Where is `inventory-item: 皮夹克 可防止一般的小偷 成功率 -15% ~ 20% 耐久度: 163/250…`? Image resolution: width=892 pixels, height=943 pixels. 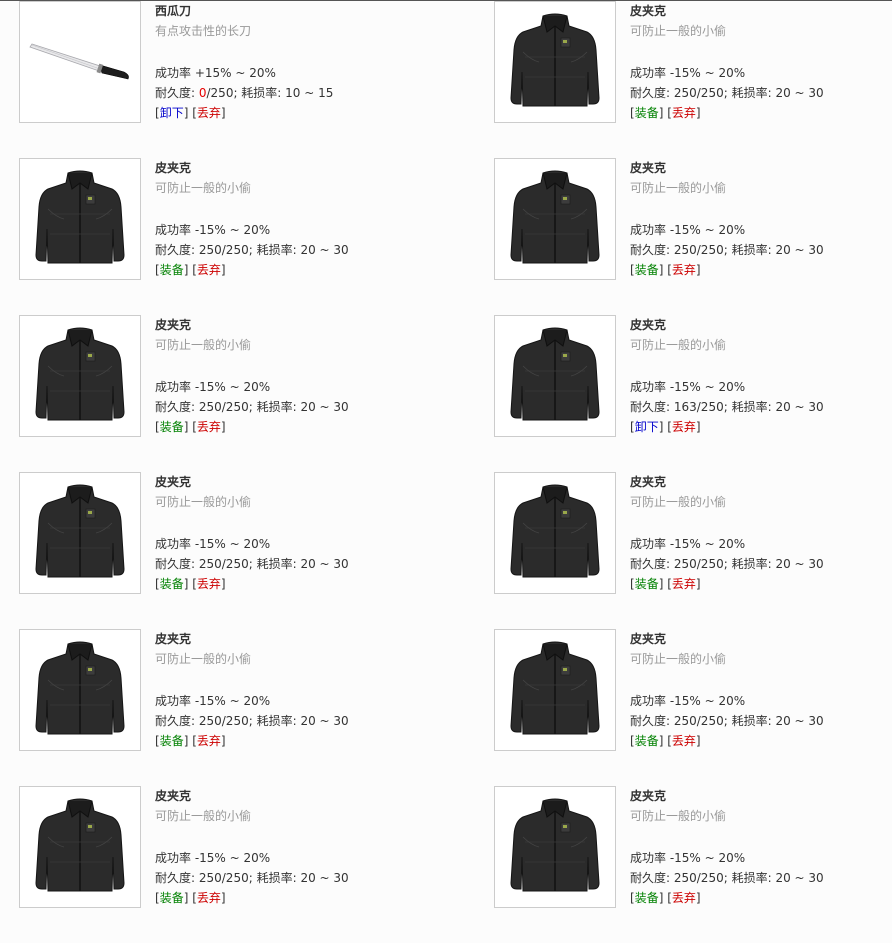 inventory-item: 皮夹克 可防止一般的小偷 成功率 -15% ~ 20% 耐久度: 163/250… is located at coordinates (693, 393).